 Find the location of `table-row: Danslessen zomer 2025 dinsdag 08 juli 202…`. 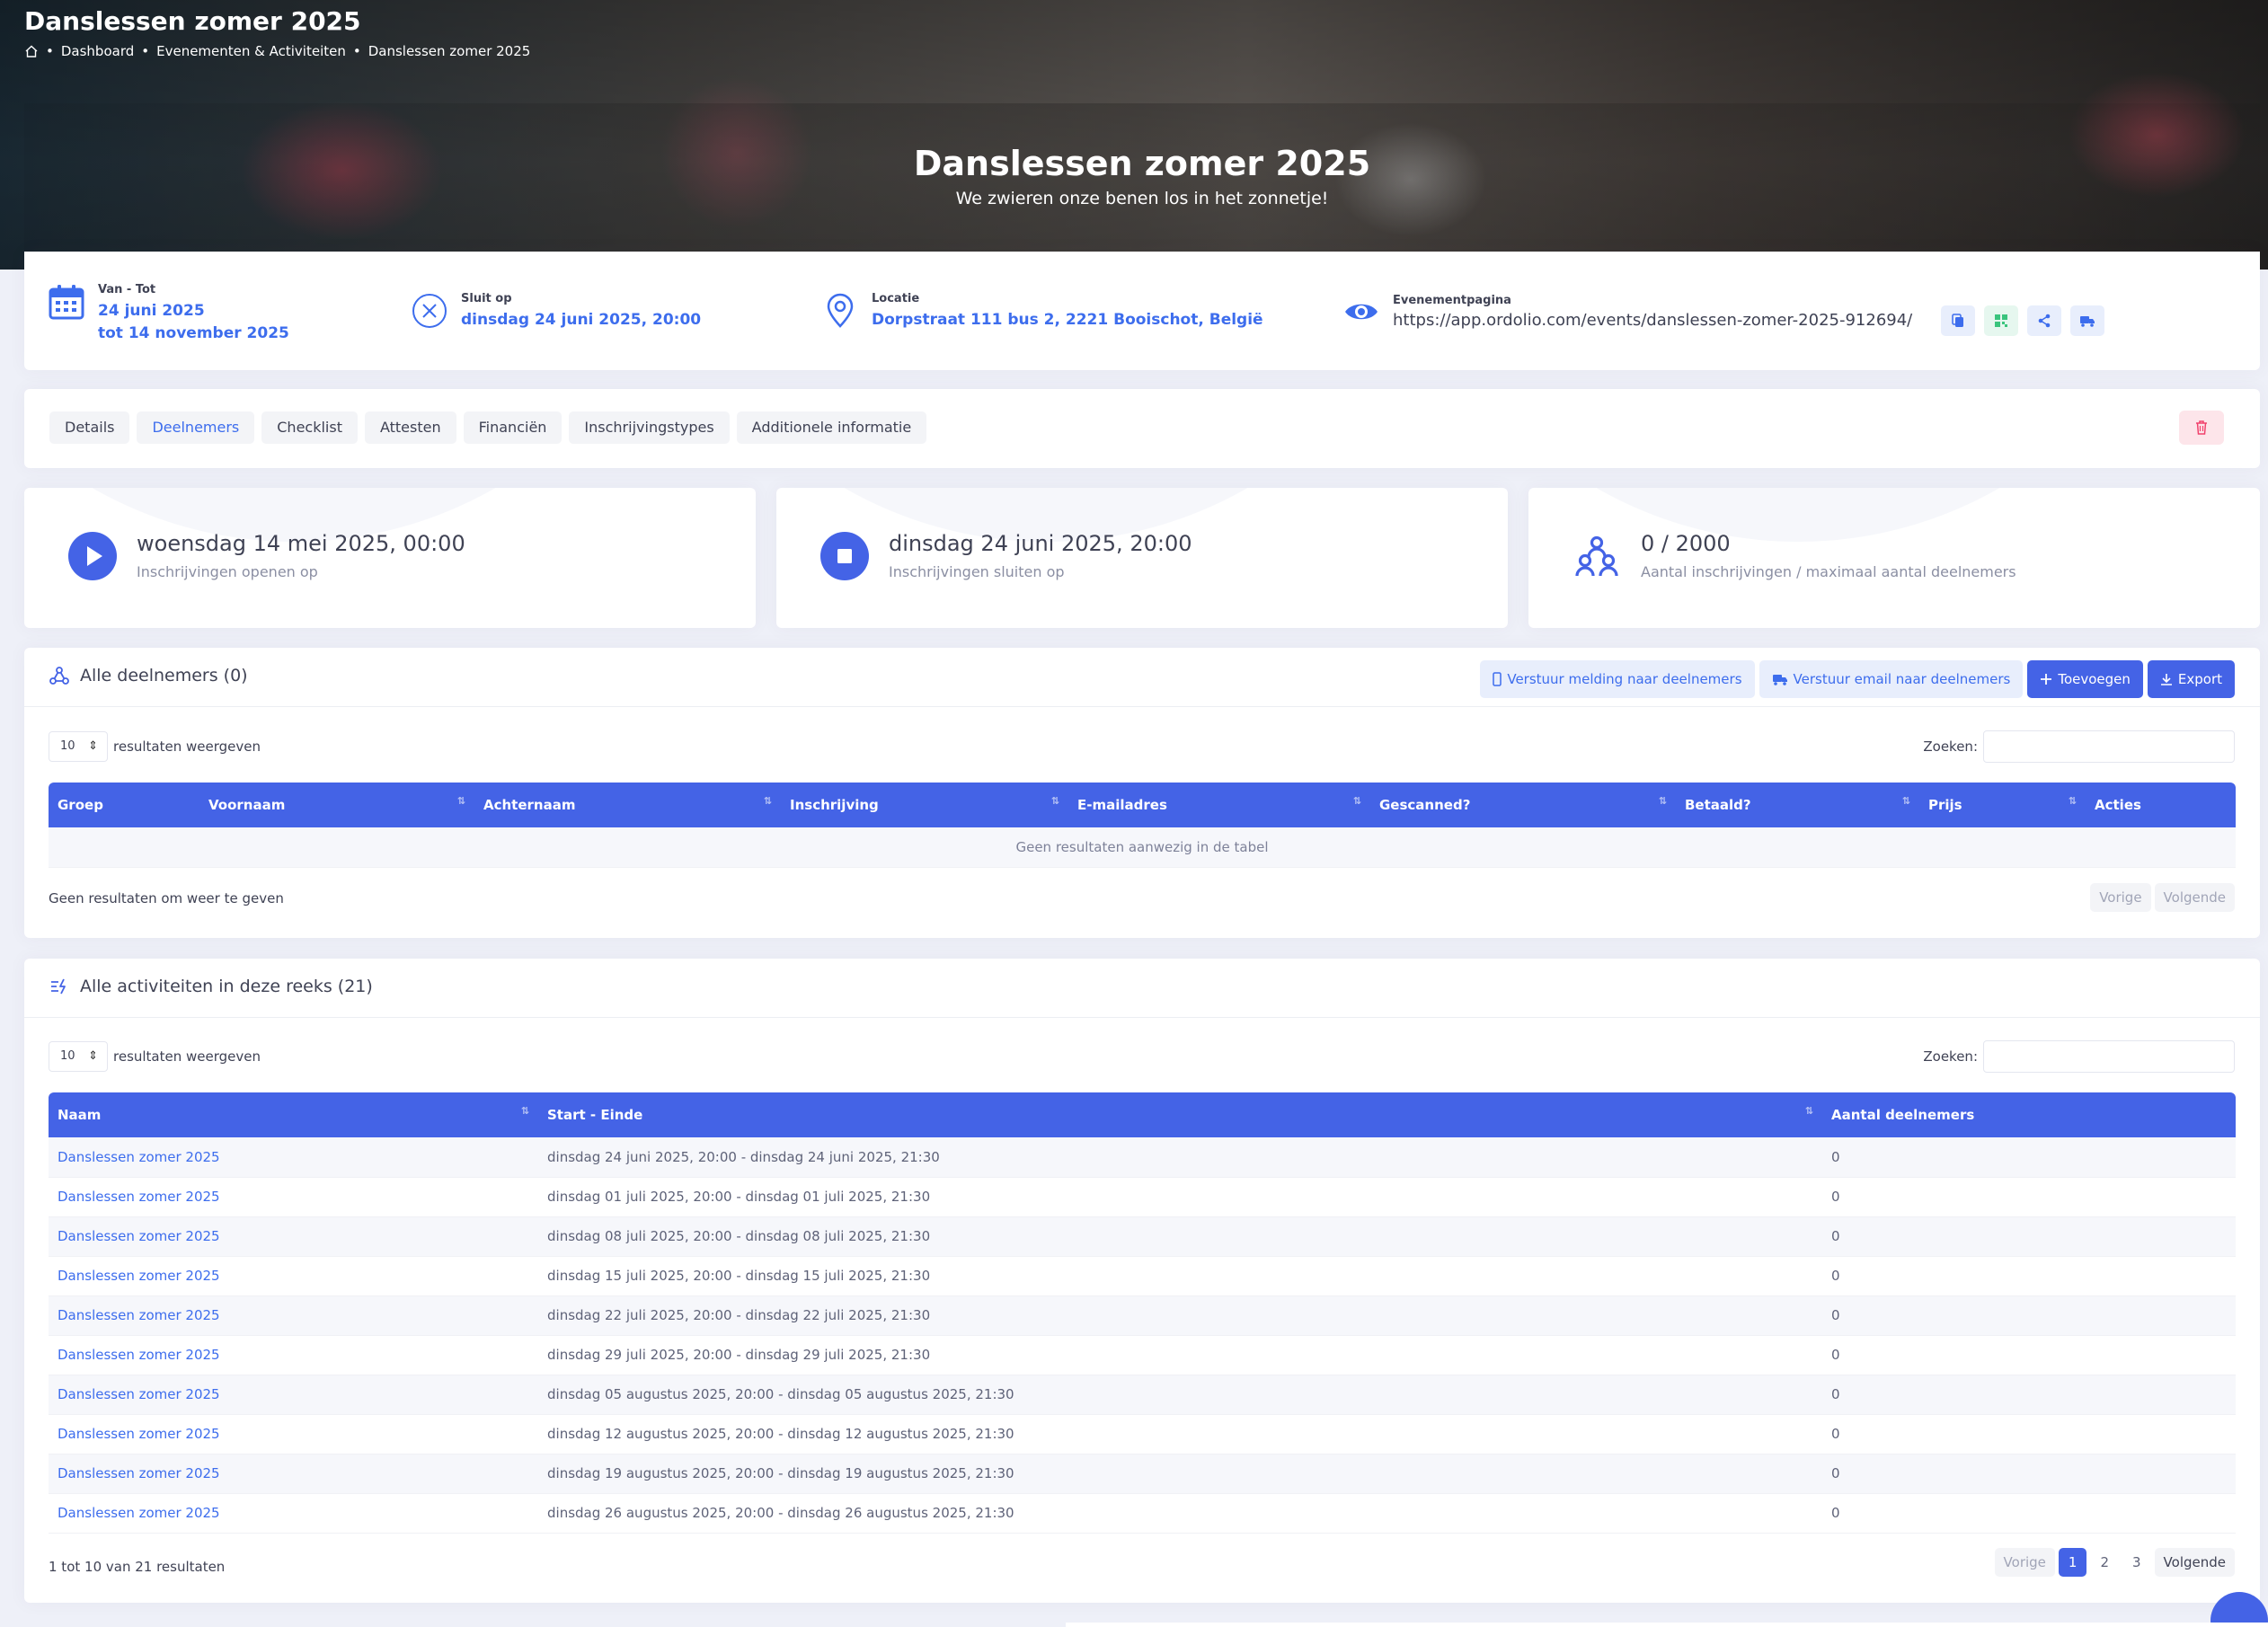

table-row: Danslessen zomer 2025 dinsdag 08 juli 202… is located at coordinates (1142, 1236).